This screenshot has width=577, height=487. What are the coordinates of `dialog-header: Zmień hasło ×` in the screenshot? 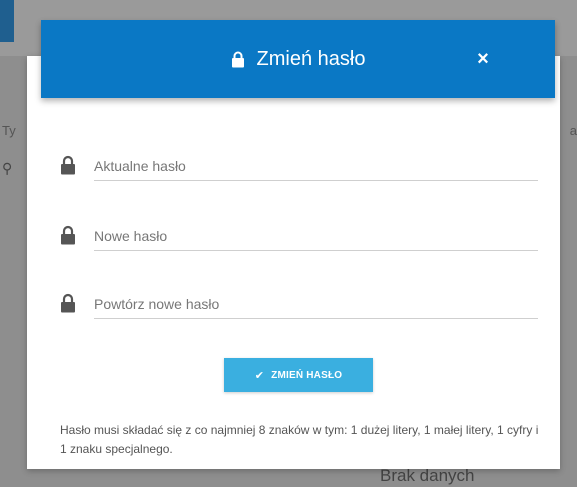 It's located at (298, 59).